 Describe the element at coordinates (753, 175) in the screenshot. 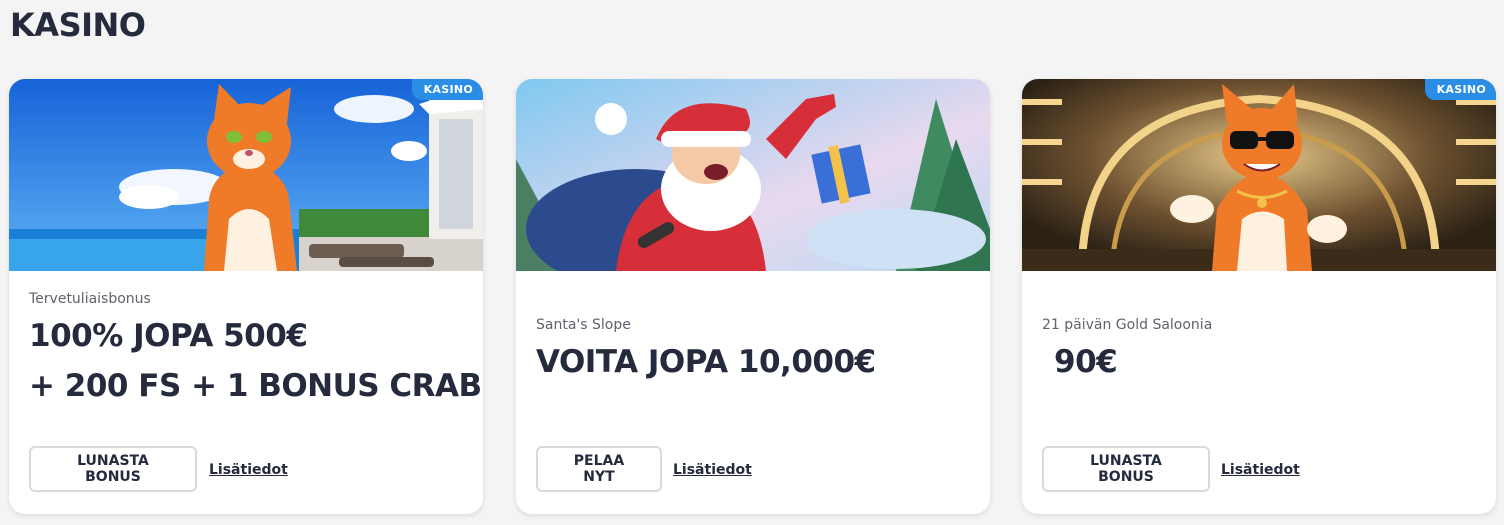

I see `santa-with-gift-image` at that location.